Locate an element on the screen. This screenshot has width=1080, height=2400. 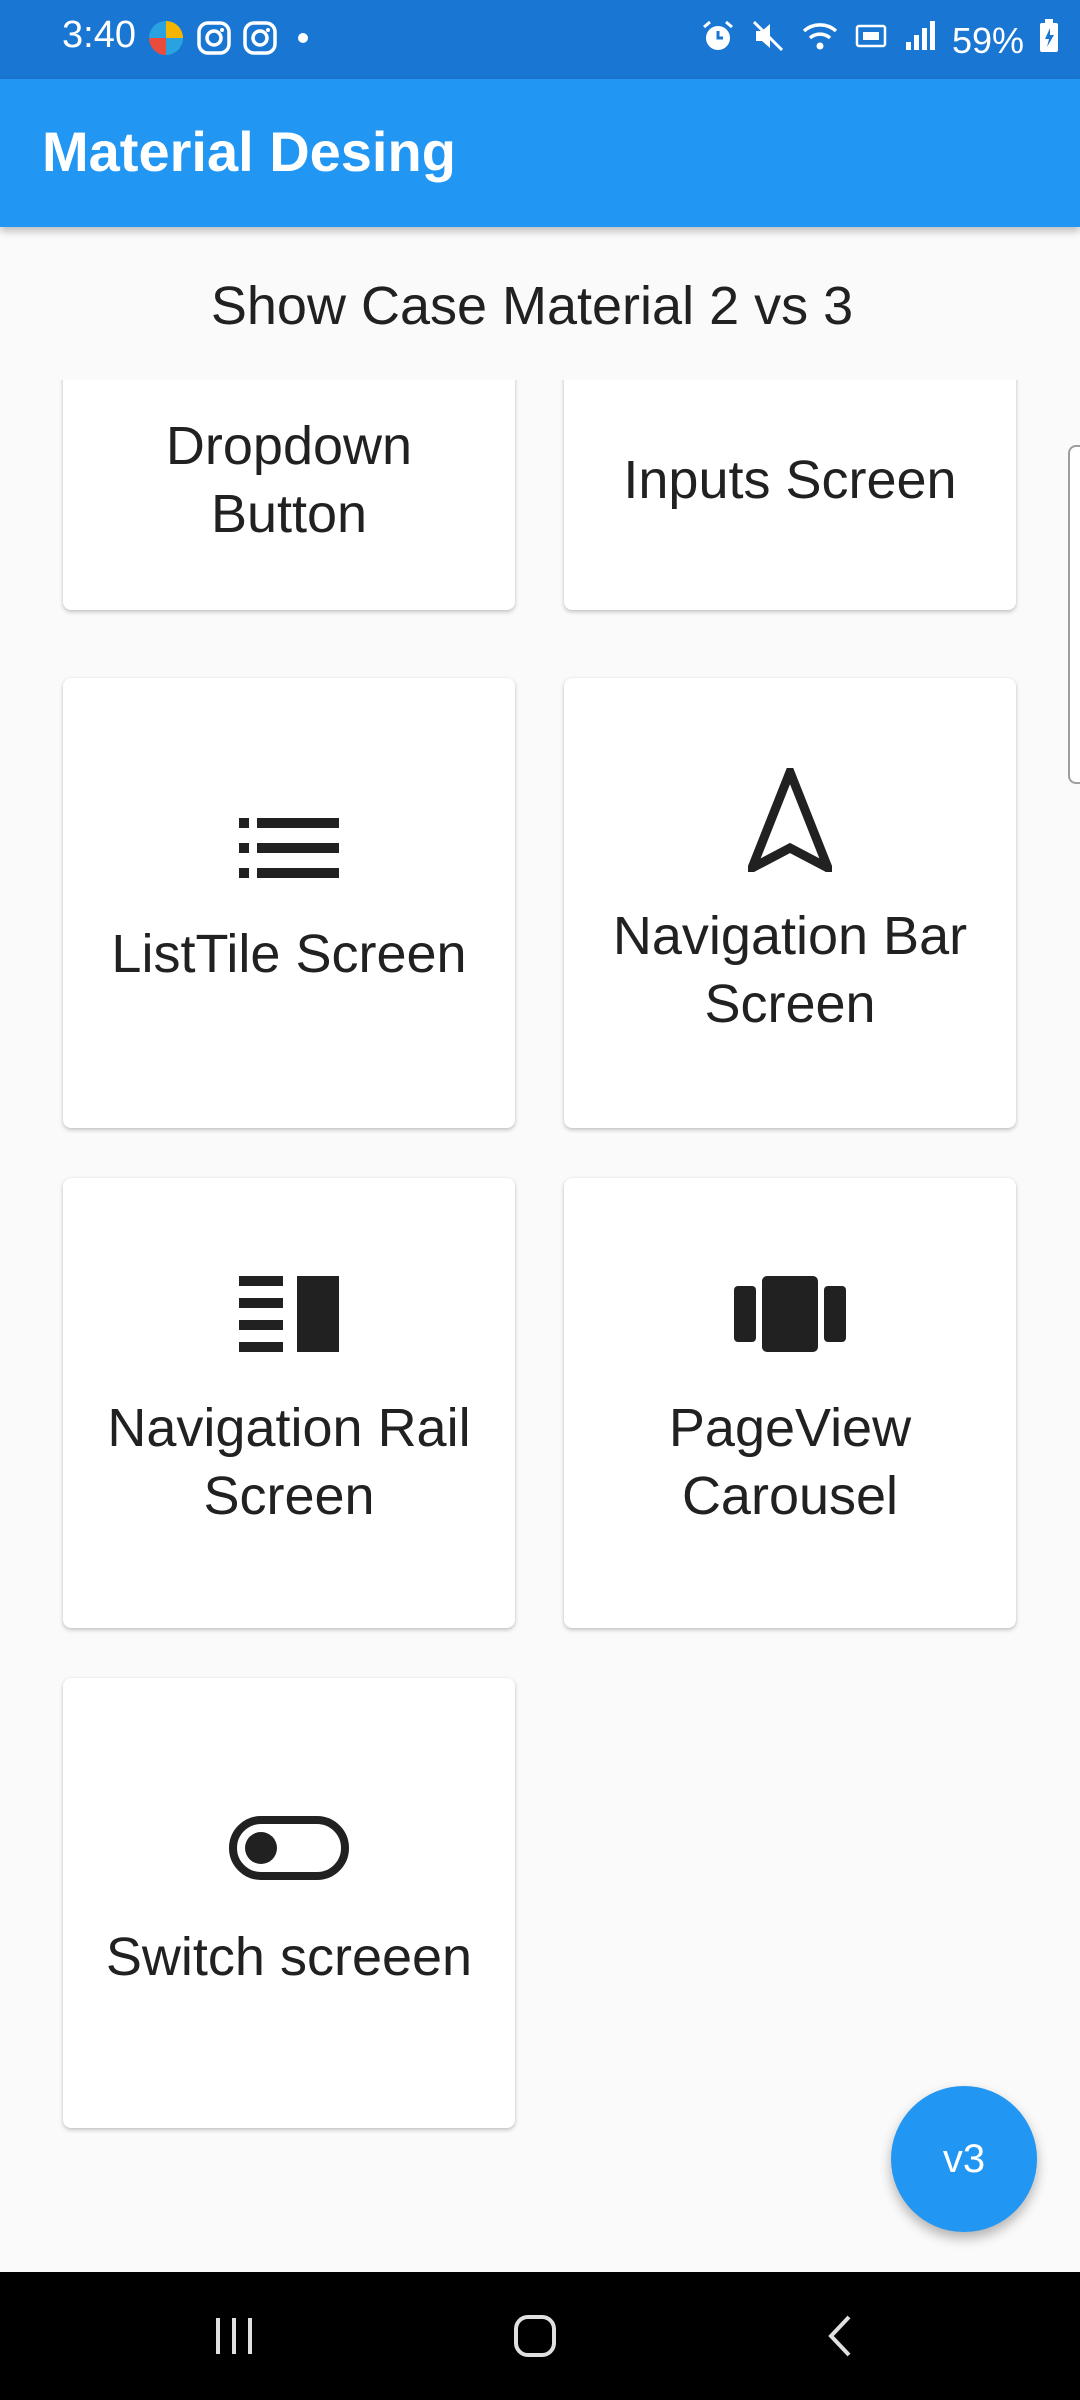
app-title: Material Desing is located at coordinates (249, 151).